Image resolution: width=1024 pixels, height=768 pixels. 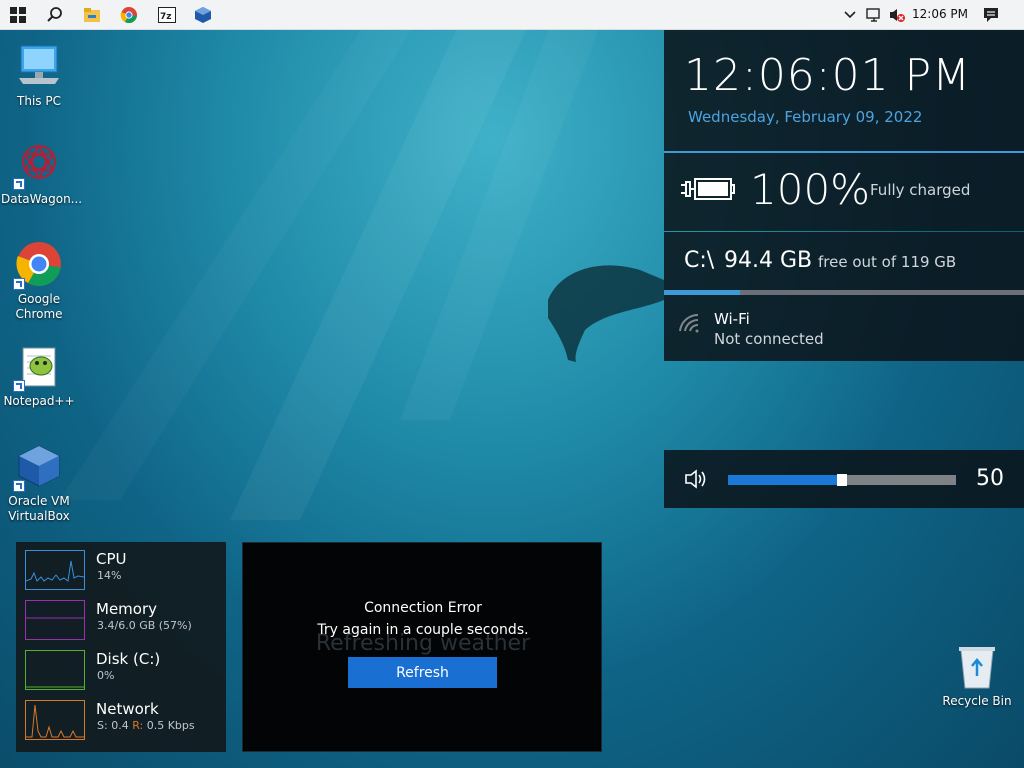 I want to click on perf-value: S: 0.4 R: 0.5 Kbps, so click(x=146, y=725).